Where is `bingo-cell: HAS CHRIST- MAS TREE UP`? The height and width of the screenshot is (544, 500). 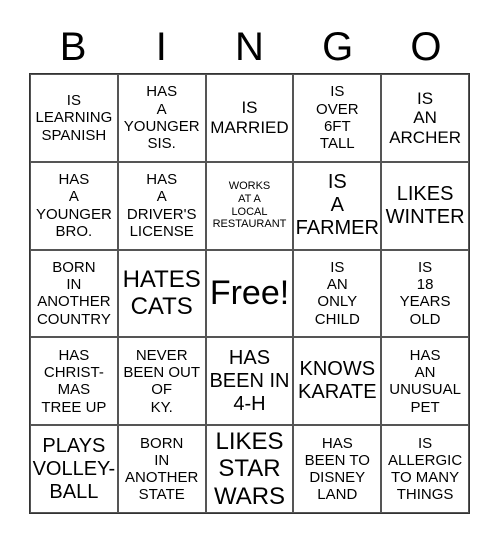 bingo-cell: HAS CHRIST- MAS TREE UP is located at coordinates (74, 381).